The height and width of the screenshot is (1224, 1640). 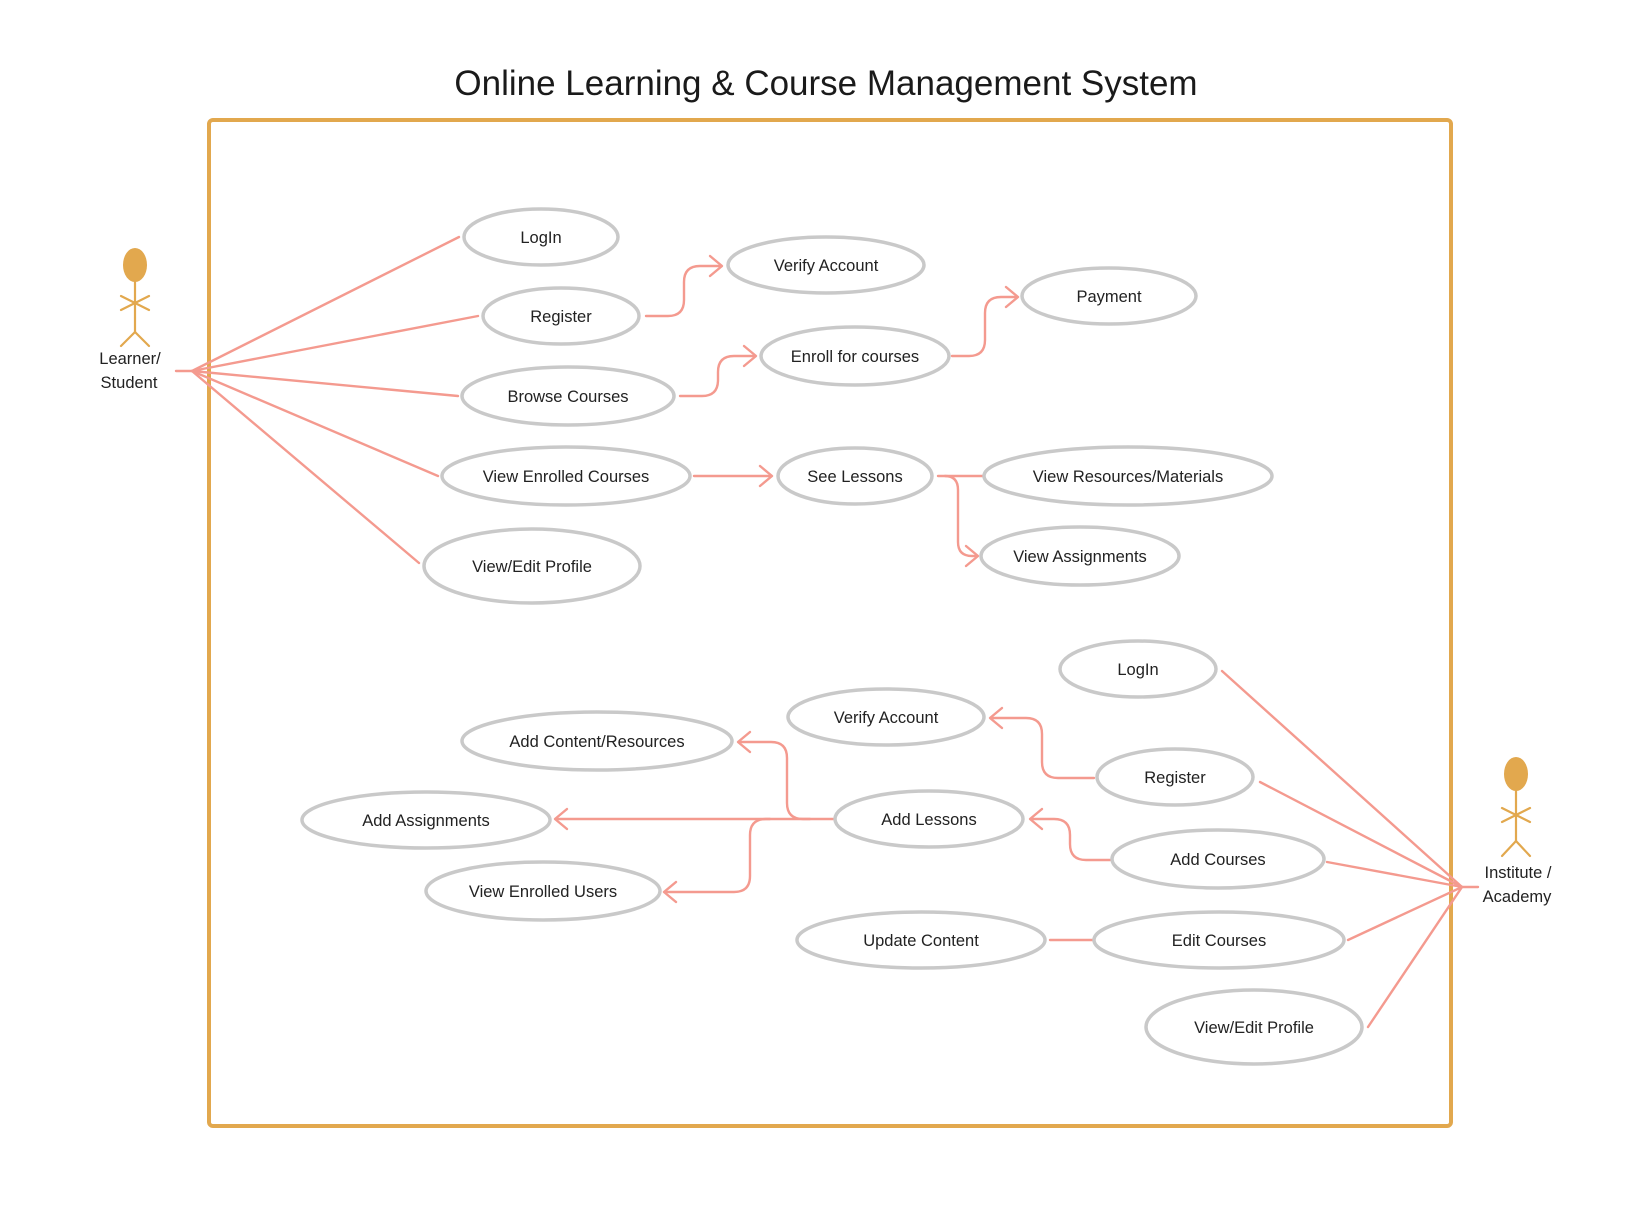 I want to click on actor-learner-leg-left, so click(x=128, y=339).